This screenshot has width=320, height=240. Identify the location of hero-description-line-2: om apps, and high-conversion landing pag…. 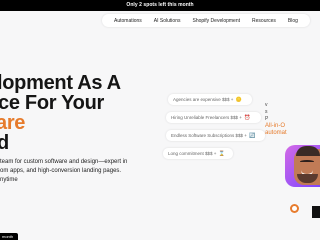
(61, 171).